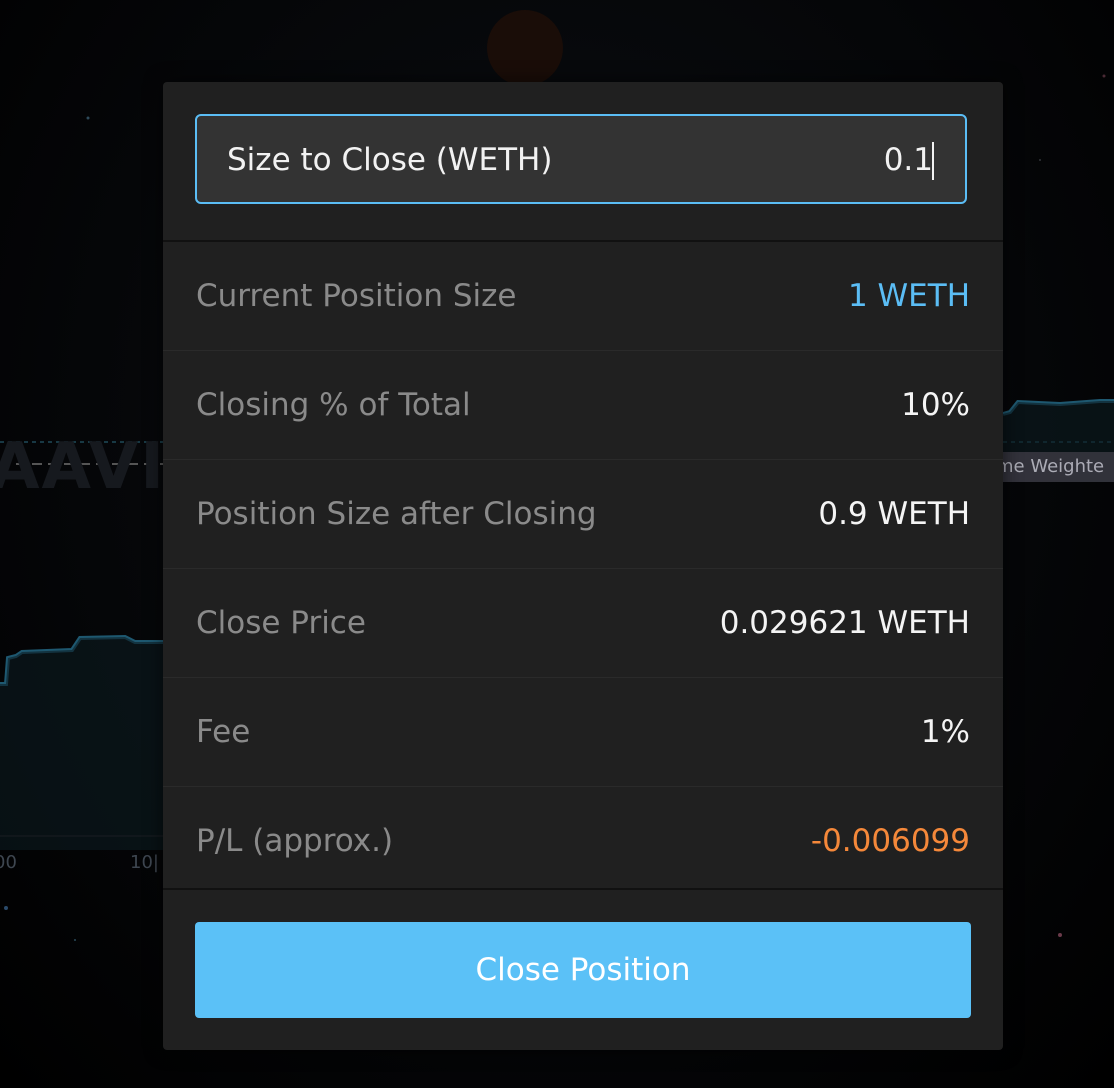  Describe the element at coordinates (583, 296) in the screenshot. I see `detail-row-current-position-size: Current Position Size 1 WETH` at that location.